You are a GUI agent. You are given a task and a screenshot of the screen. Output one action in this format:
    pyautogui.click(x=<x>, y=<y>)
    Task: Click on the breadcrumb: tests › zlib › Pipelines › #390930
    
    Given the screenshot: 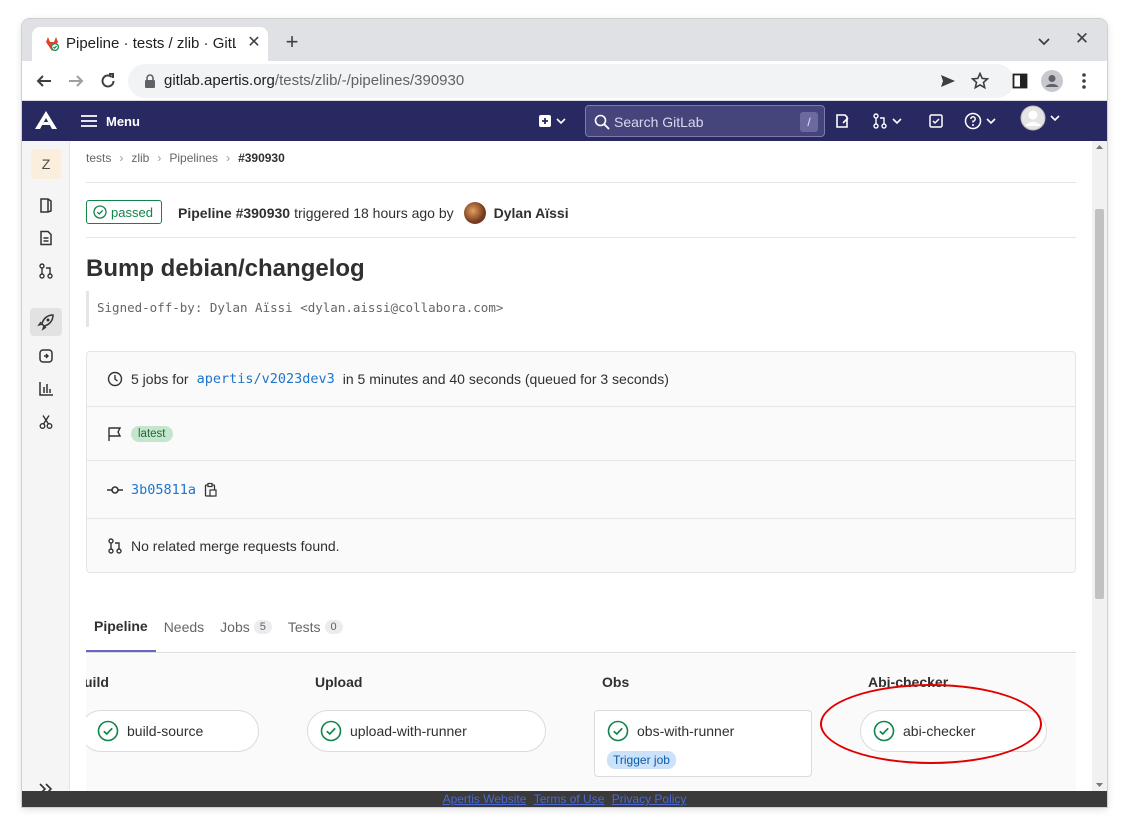 What is the action you would take?
    pyautogui.click(x=185, y=158)
    